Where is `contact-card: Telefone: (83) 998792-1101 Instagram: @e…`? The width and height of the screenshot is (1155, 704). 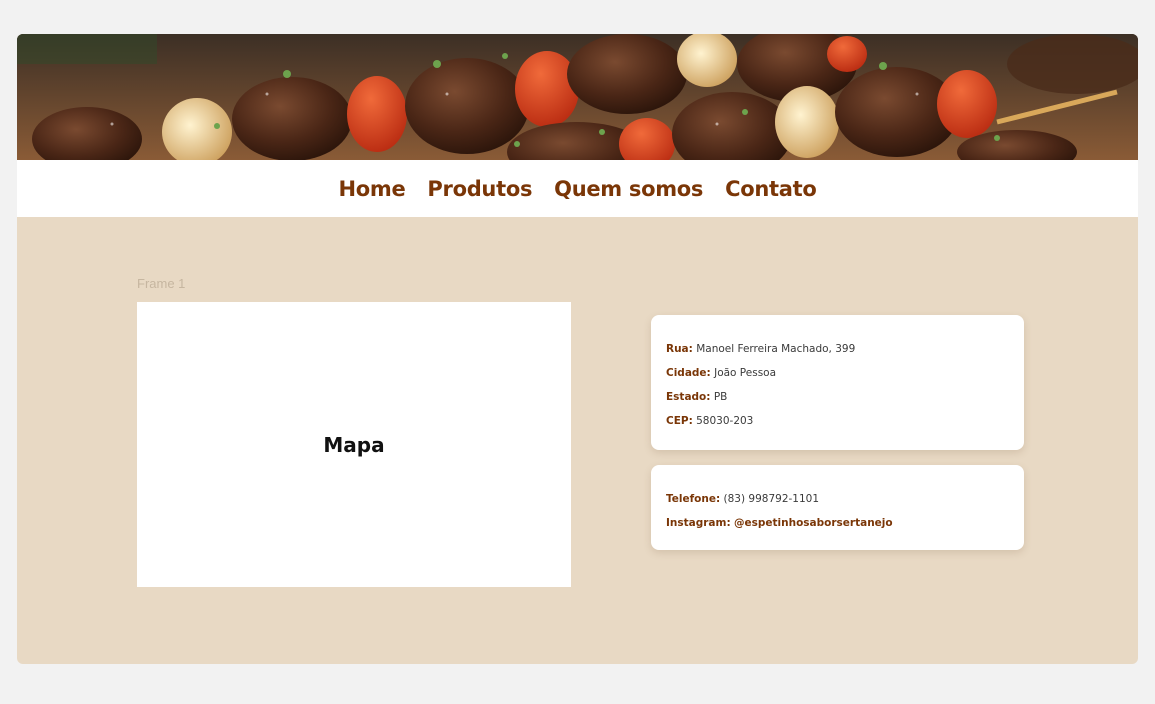
contact-card: Telefone: (83) 998792-1101 Instagram: @e… is located at coordinates (837, 507).